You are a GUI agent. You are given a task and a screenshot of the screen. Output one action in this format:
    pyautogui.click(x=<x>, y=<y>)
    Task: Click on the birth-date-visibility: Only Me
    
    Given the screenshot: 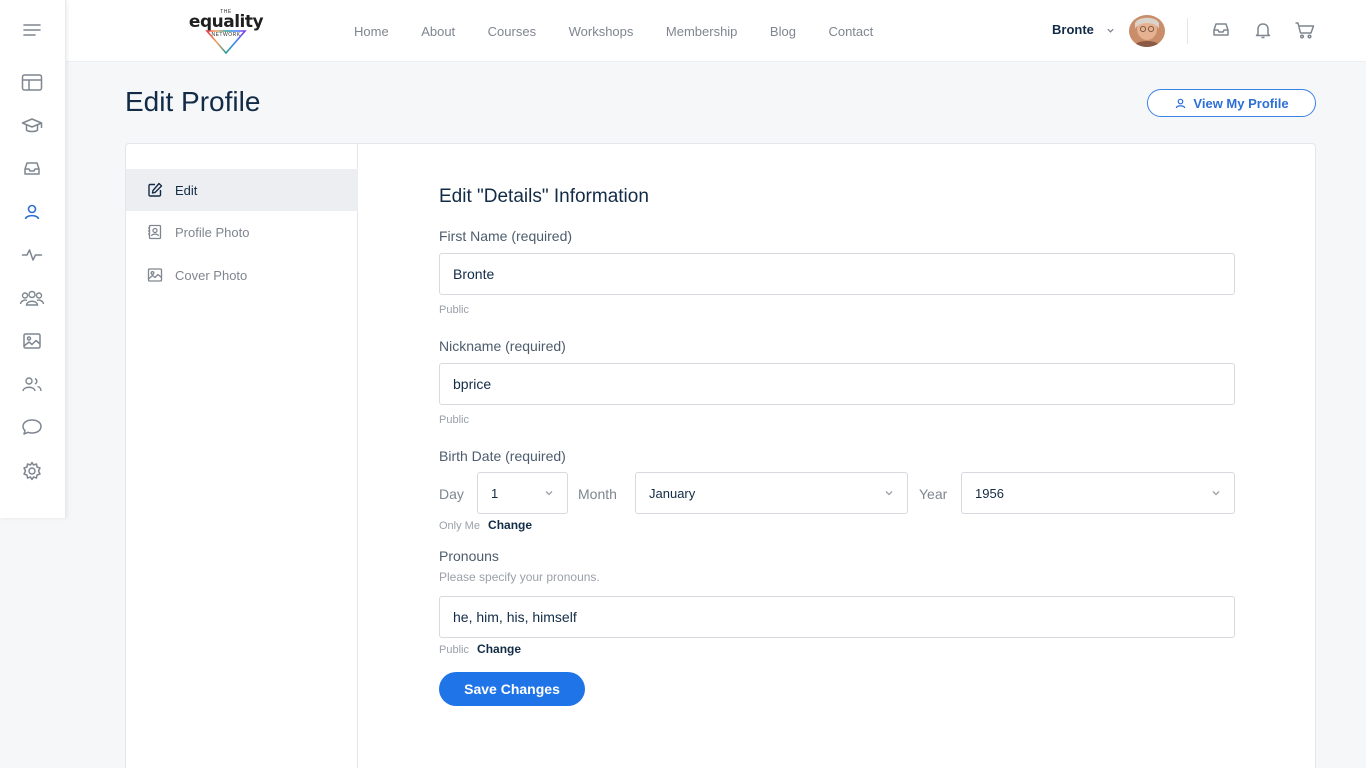 What is the action you would take?
    pyautogui.click(x=459, y=526)
    